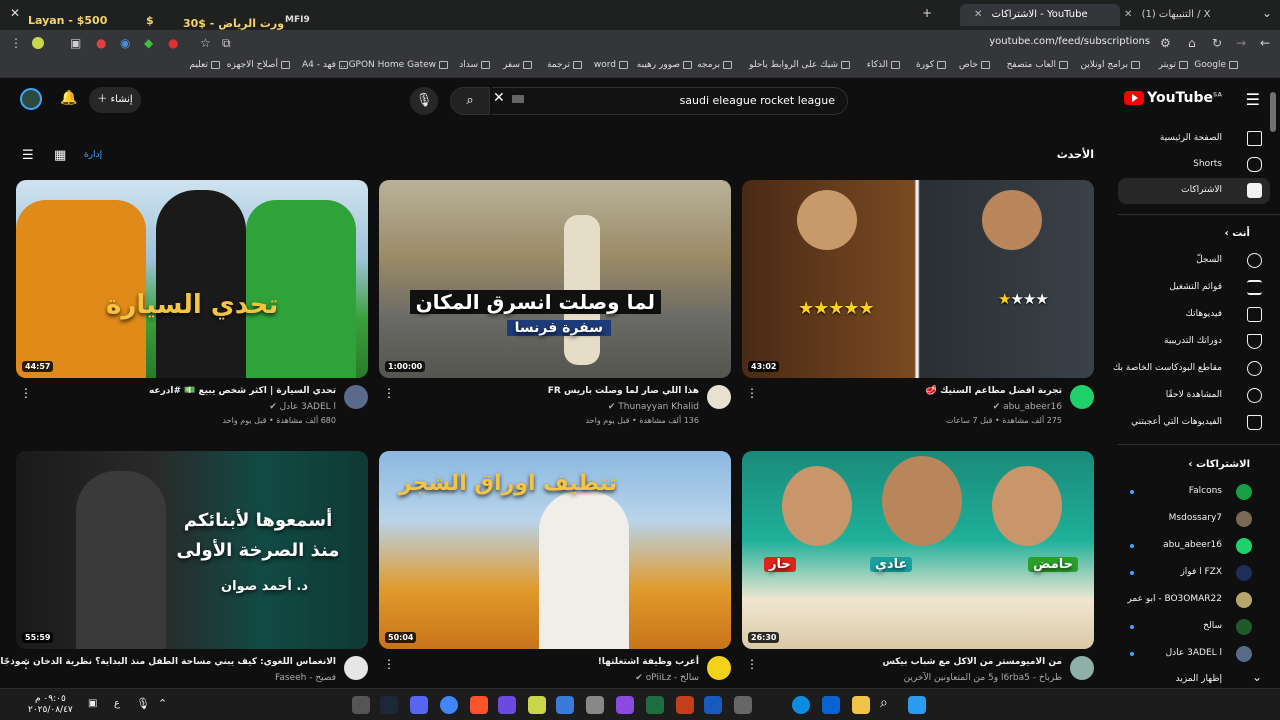 This screenshot has width=1280, height=720. What do you see at coordinates (713, 705) in the screenshot?
I see `word-app-icon` at bounding box center [713, 705].